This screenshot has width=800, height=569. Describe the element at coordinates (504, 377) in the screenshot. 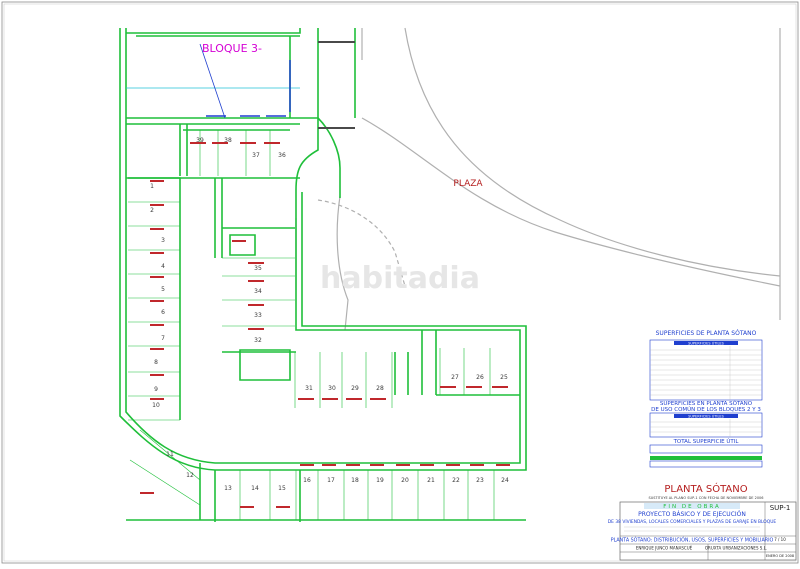

I see `space-number: 25` at that location.